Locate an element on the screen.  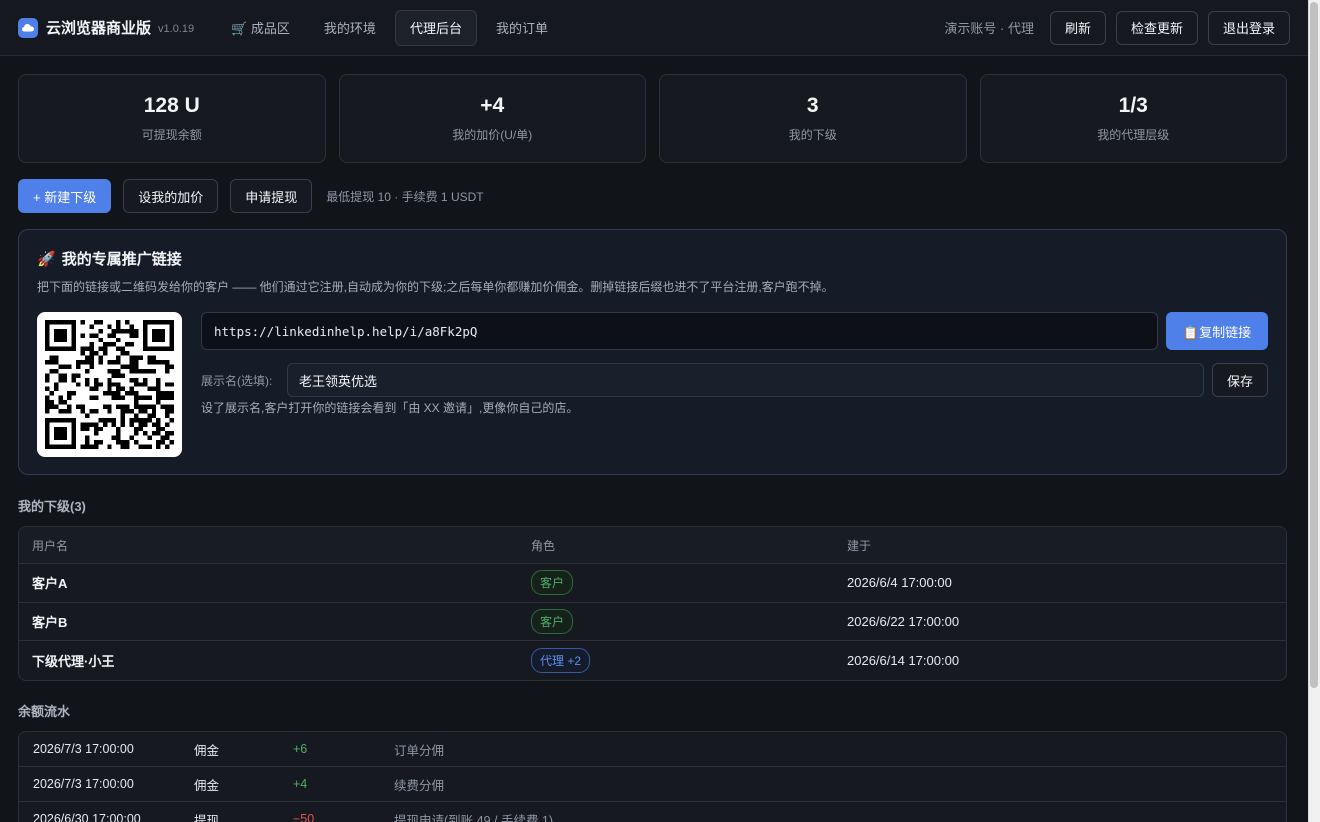
logout-button: 退出登录 is located at coordinates (1248, 27).